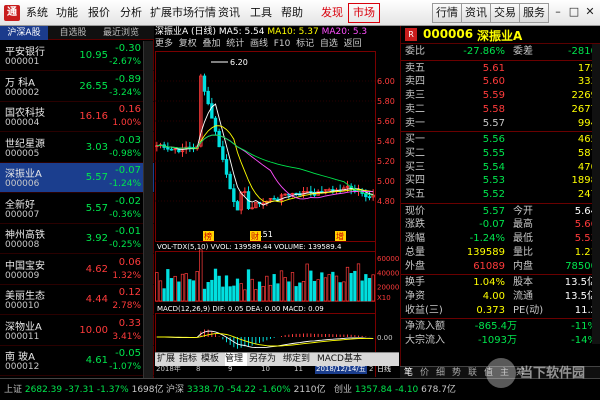 Image resolution: width=600 pixels, height=400 pixels. I want to click on tab-extend: 扩展, so click(167, 359).